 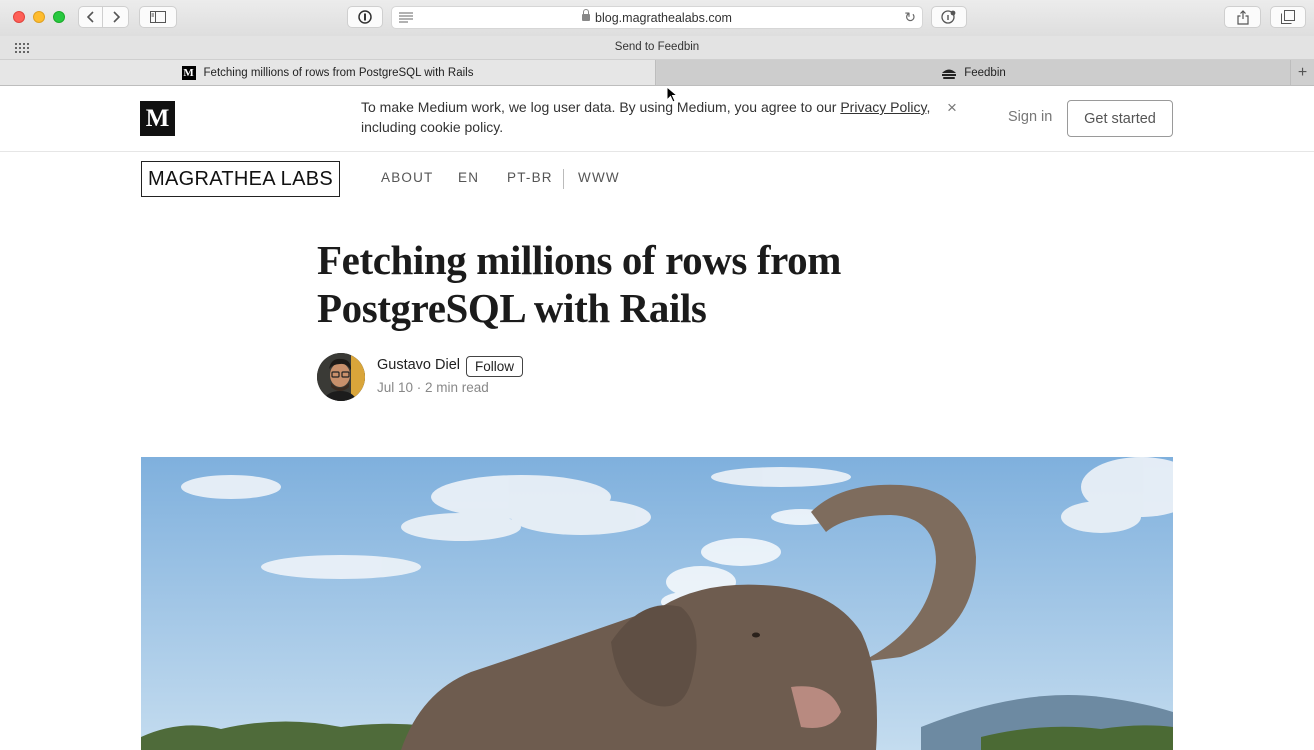 I want to click on tab-title: Feedbin, so click(x=985, y=72).